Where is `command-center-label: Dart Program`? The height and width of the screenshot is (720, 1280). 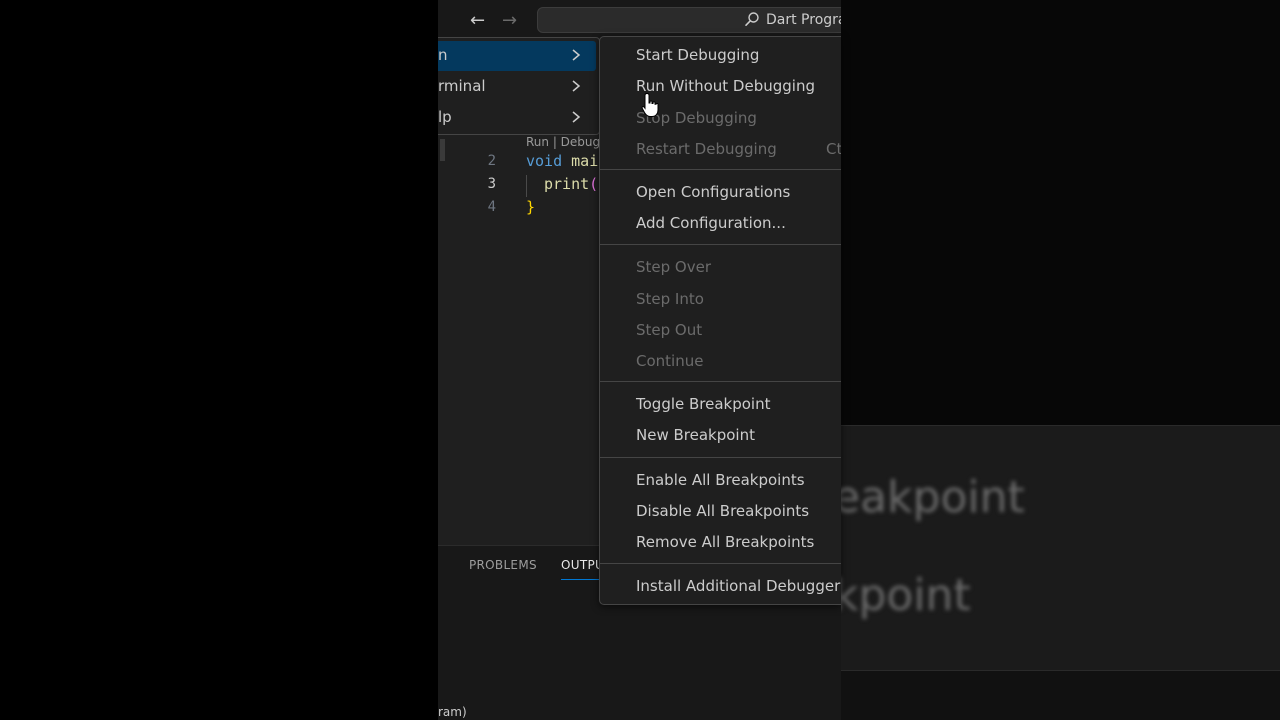 command-center-label: Dart Program is located at coordinates (803, 20).